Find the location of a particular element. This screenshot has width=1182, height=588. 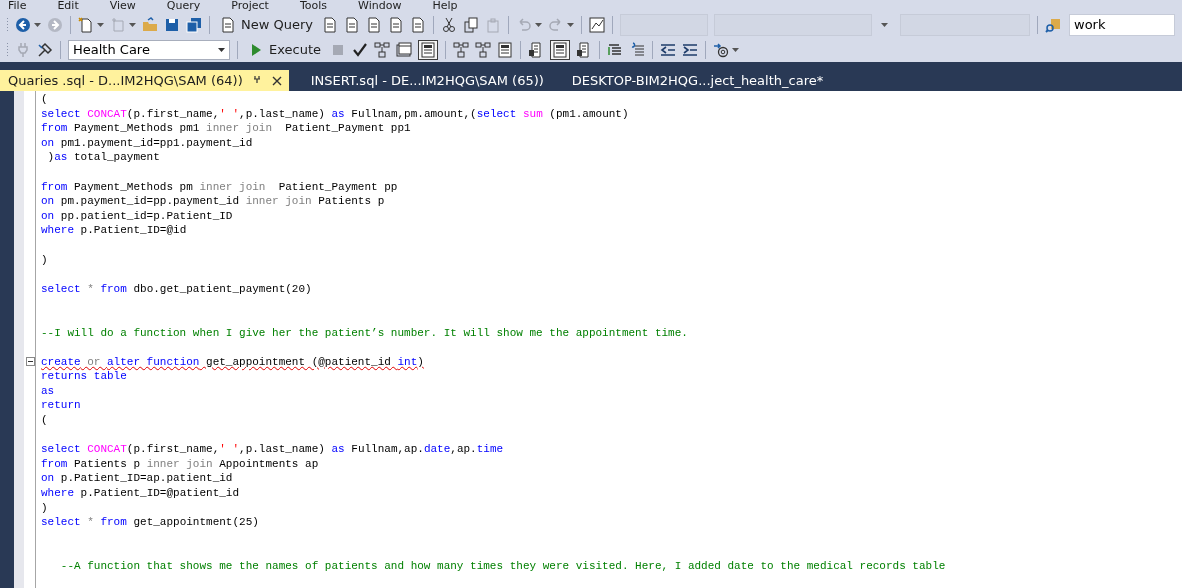

overflow-icon is located at coordinates (735, 49).